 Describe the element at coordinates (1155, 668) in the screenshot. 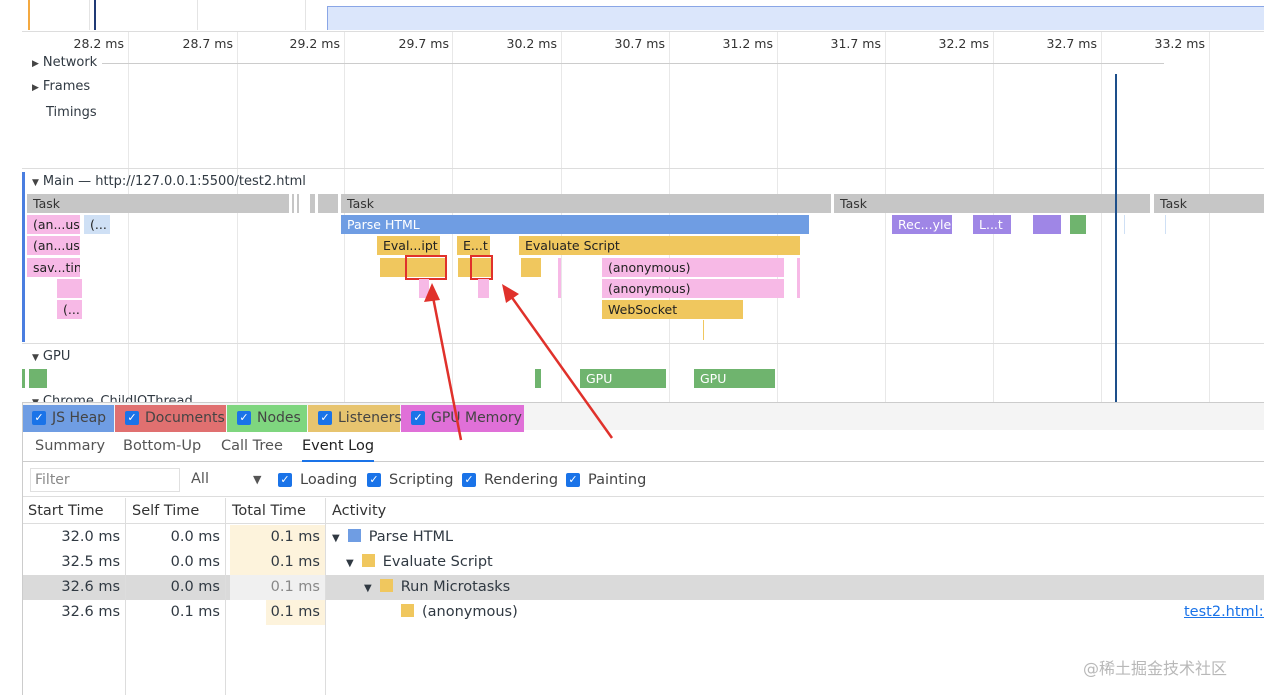

I see `watermark: @稀土掘金技术社区` at that location.